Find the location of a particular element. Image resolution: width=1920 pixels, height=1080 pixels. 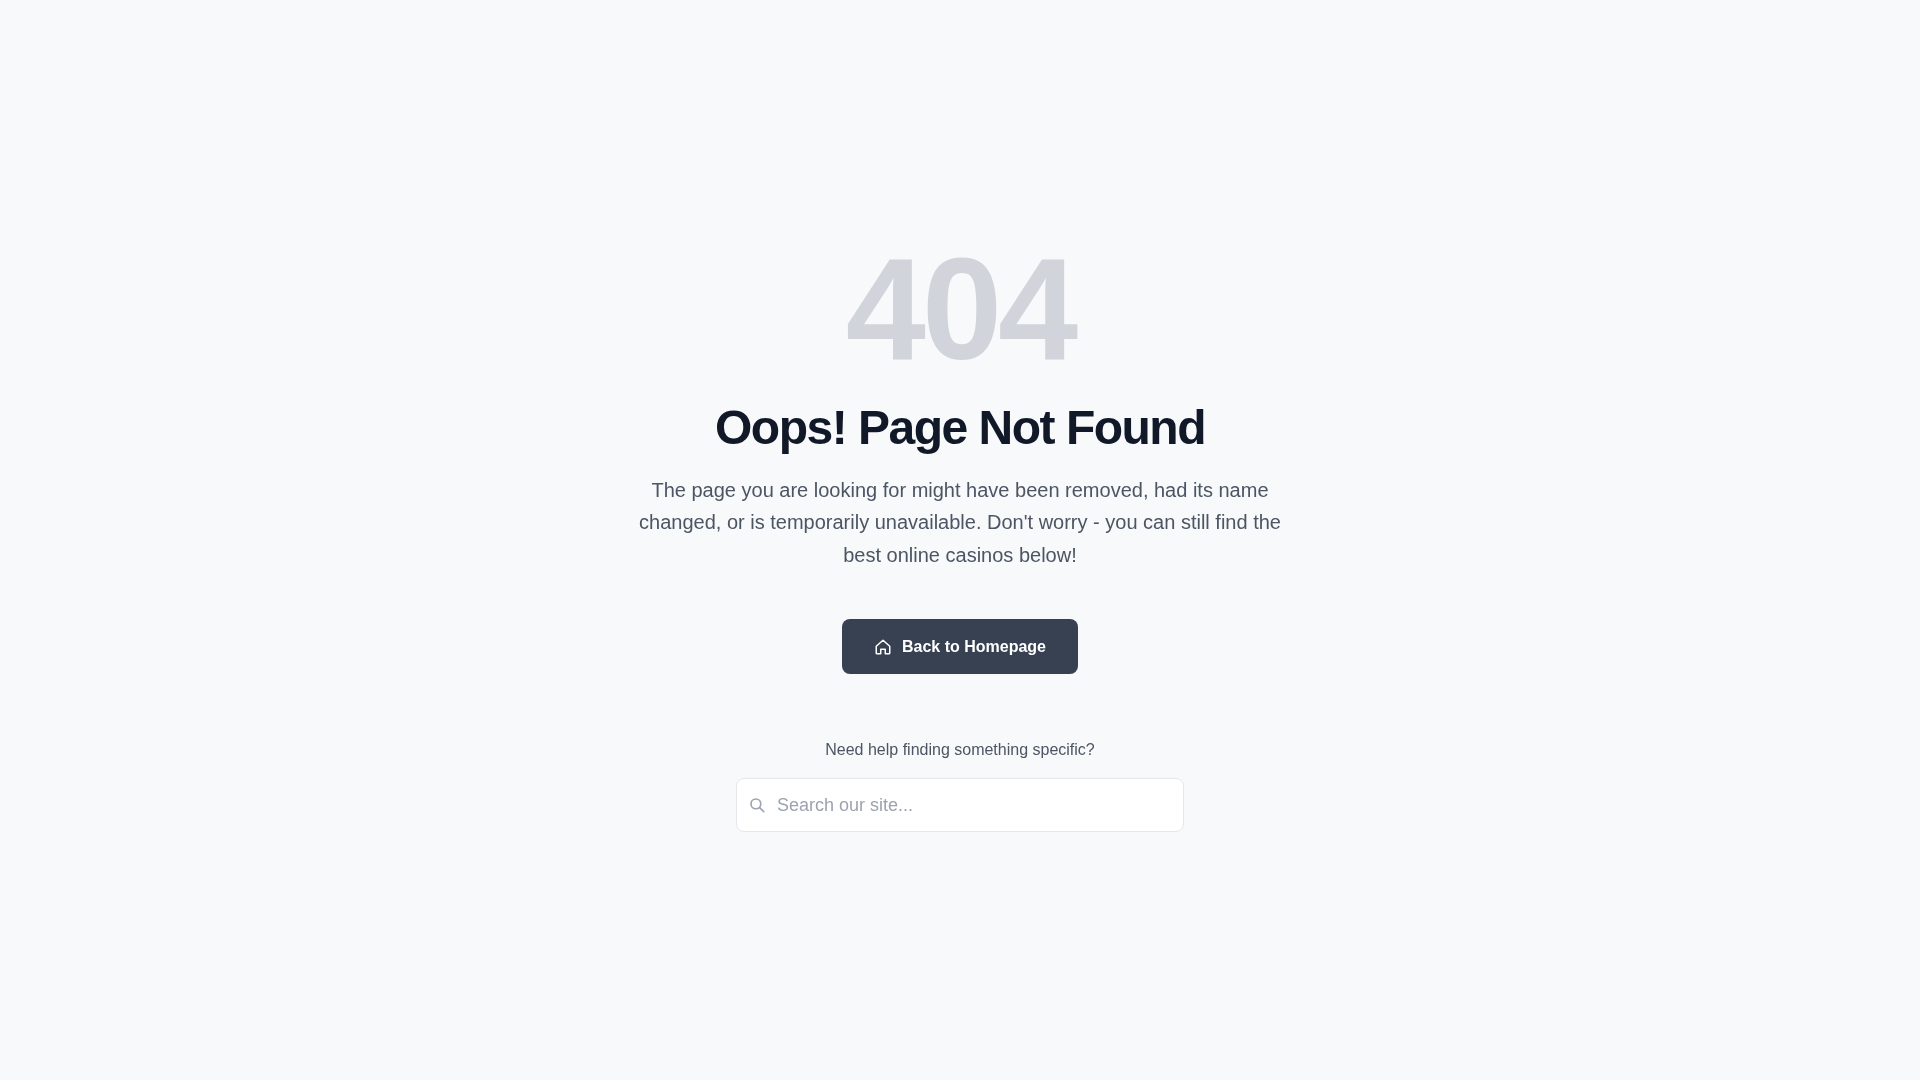

page-title: Oops! Page Not Found is located at coordinates (960, 428).